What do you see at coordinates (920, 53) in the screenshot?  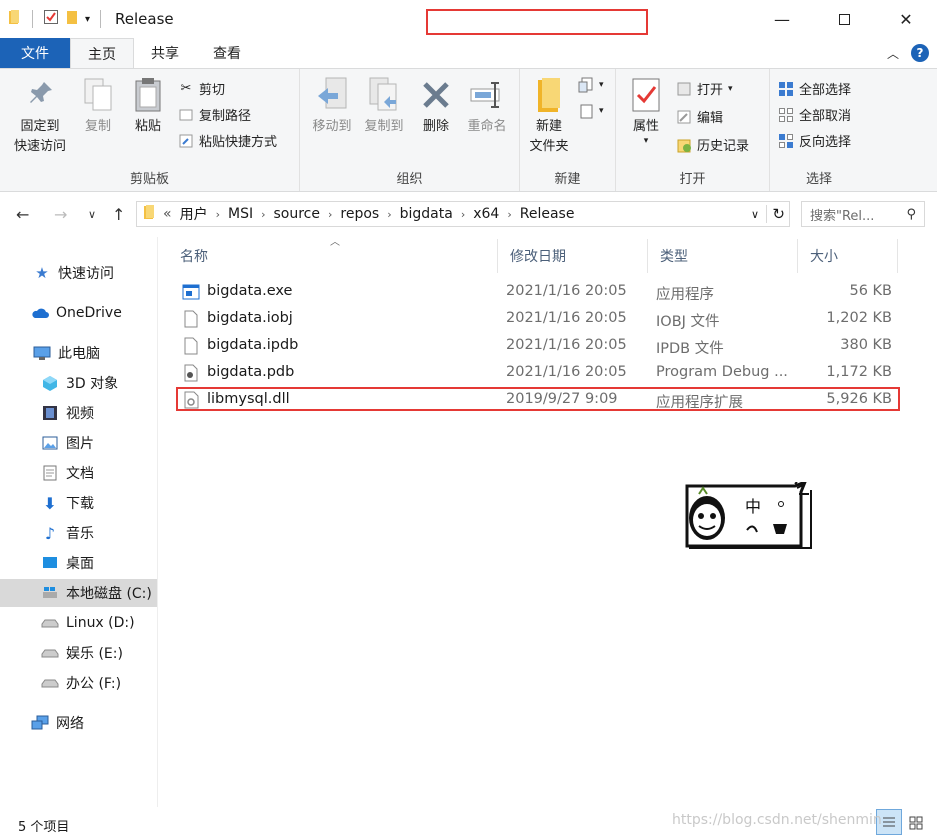 I see `help-icon: ?` at bounding box center [920, 53].